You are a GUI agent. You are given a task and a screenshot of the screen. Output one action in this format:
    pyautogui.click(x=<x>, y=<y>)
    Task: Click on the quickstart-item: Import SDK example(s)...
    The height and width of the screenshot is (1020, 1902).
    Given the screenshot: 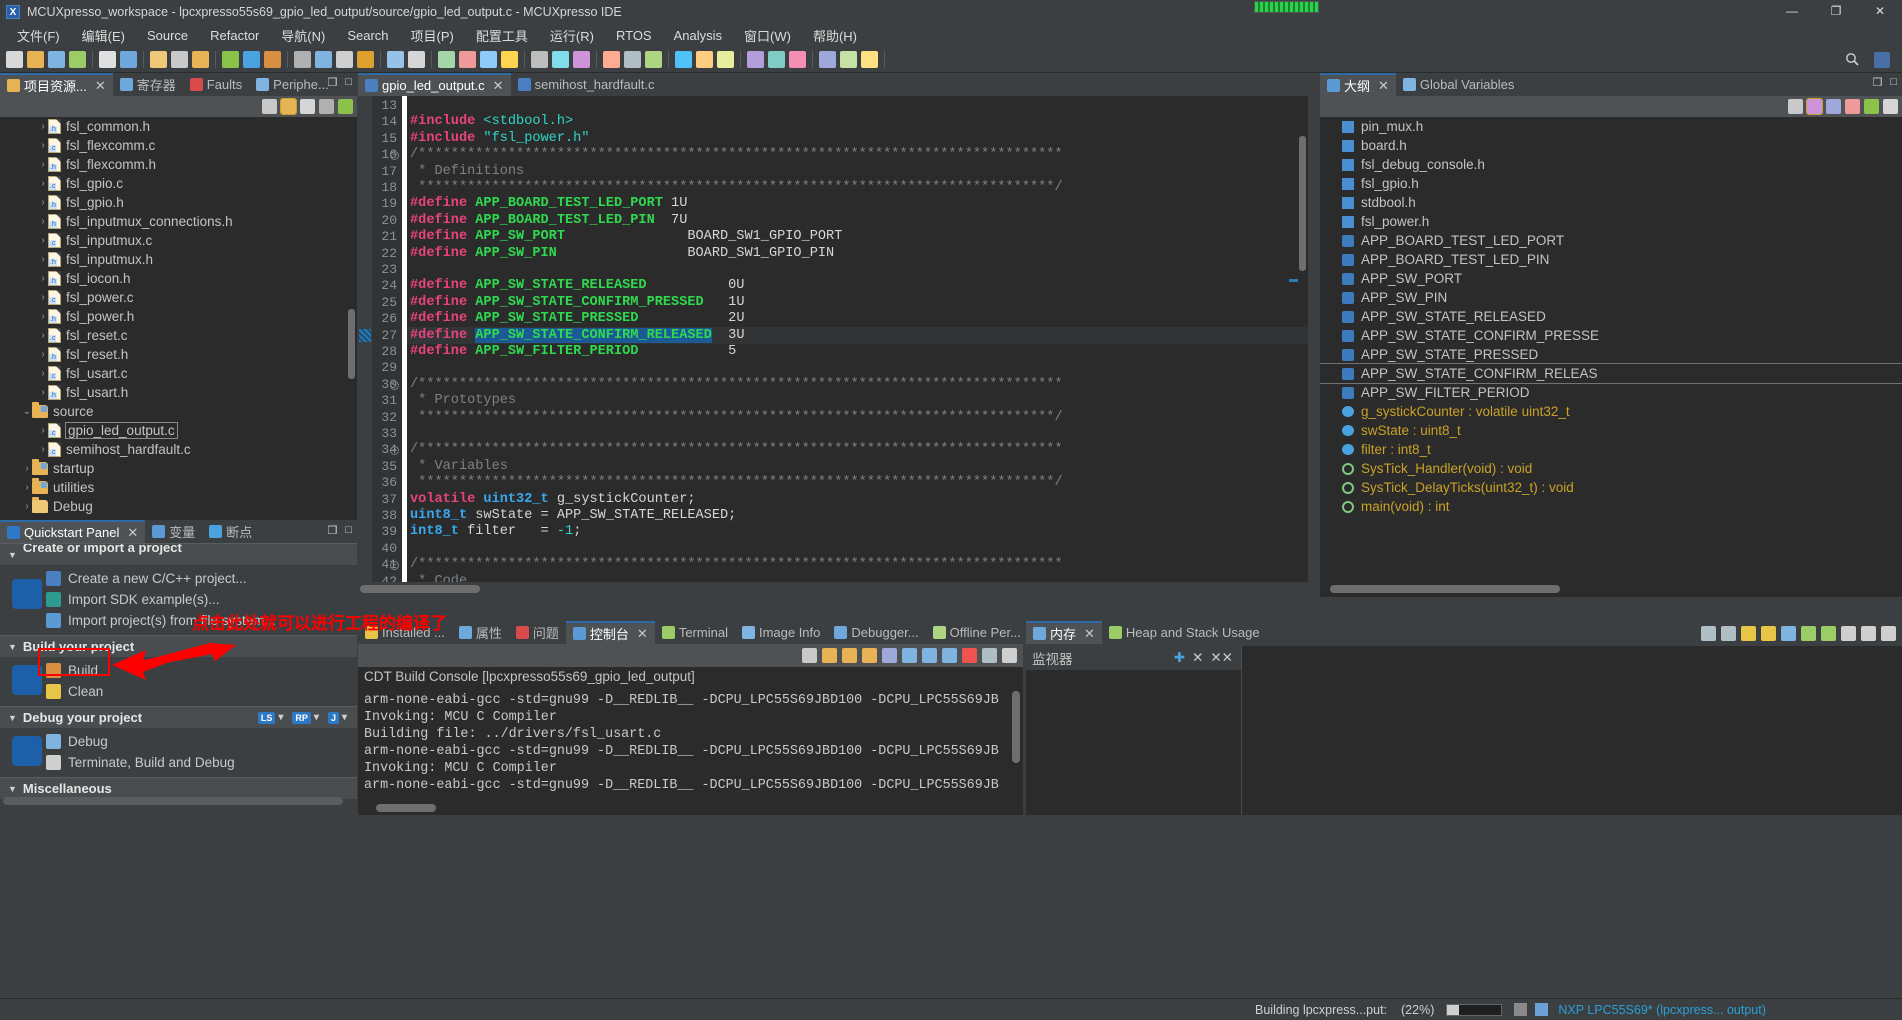 What is the action you would take?
    pyautogui.click(x=178, y=599)
    